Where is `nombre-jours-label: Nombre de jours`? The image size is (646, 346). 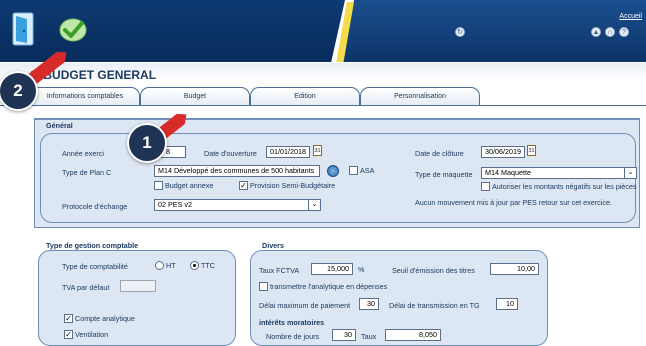 nombre-jours-label: Nombre de jours is located at coordinates (293, 336).